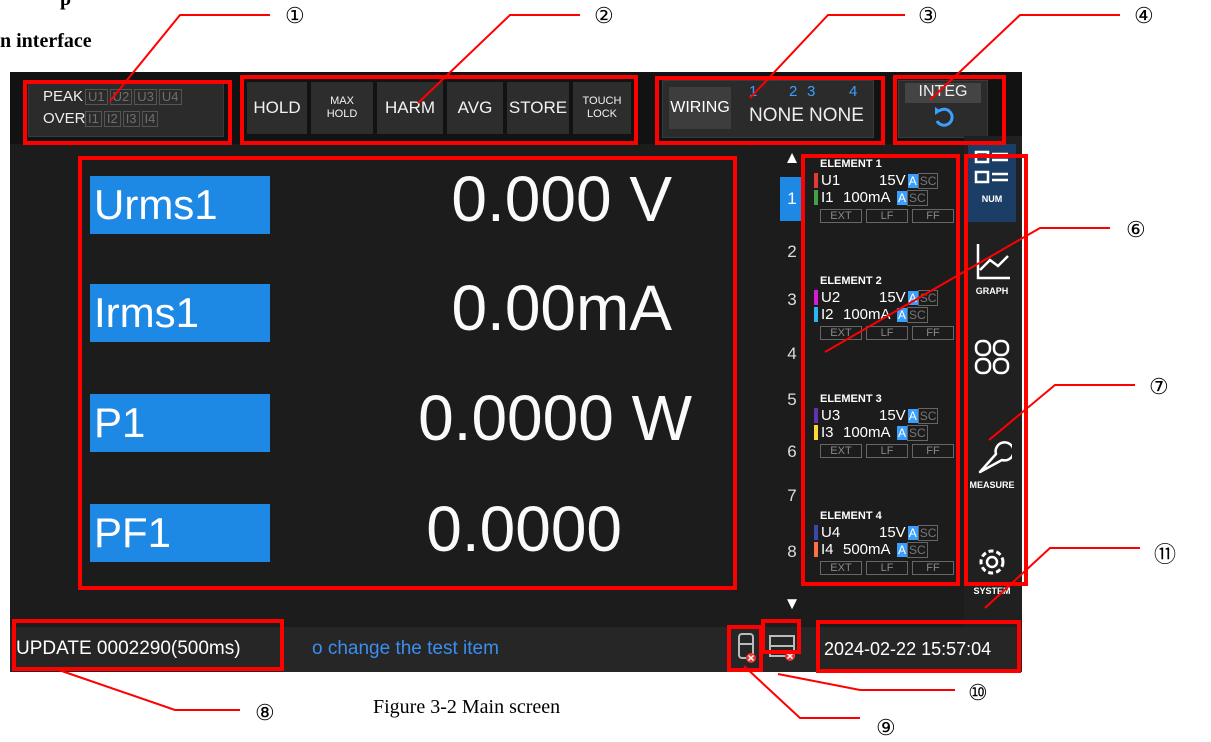  What do you see at coordinates (1159, 386) in the screenshot?
I see `callout-7: ⑦` at bounding box center [1159, 386].